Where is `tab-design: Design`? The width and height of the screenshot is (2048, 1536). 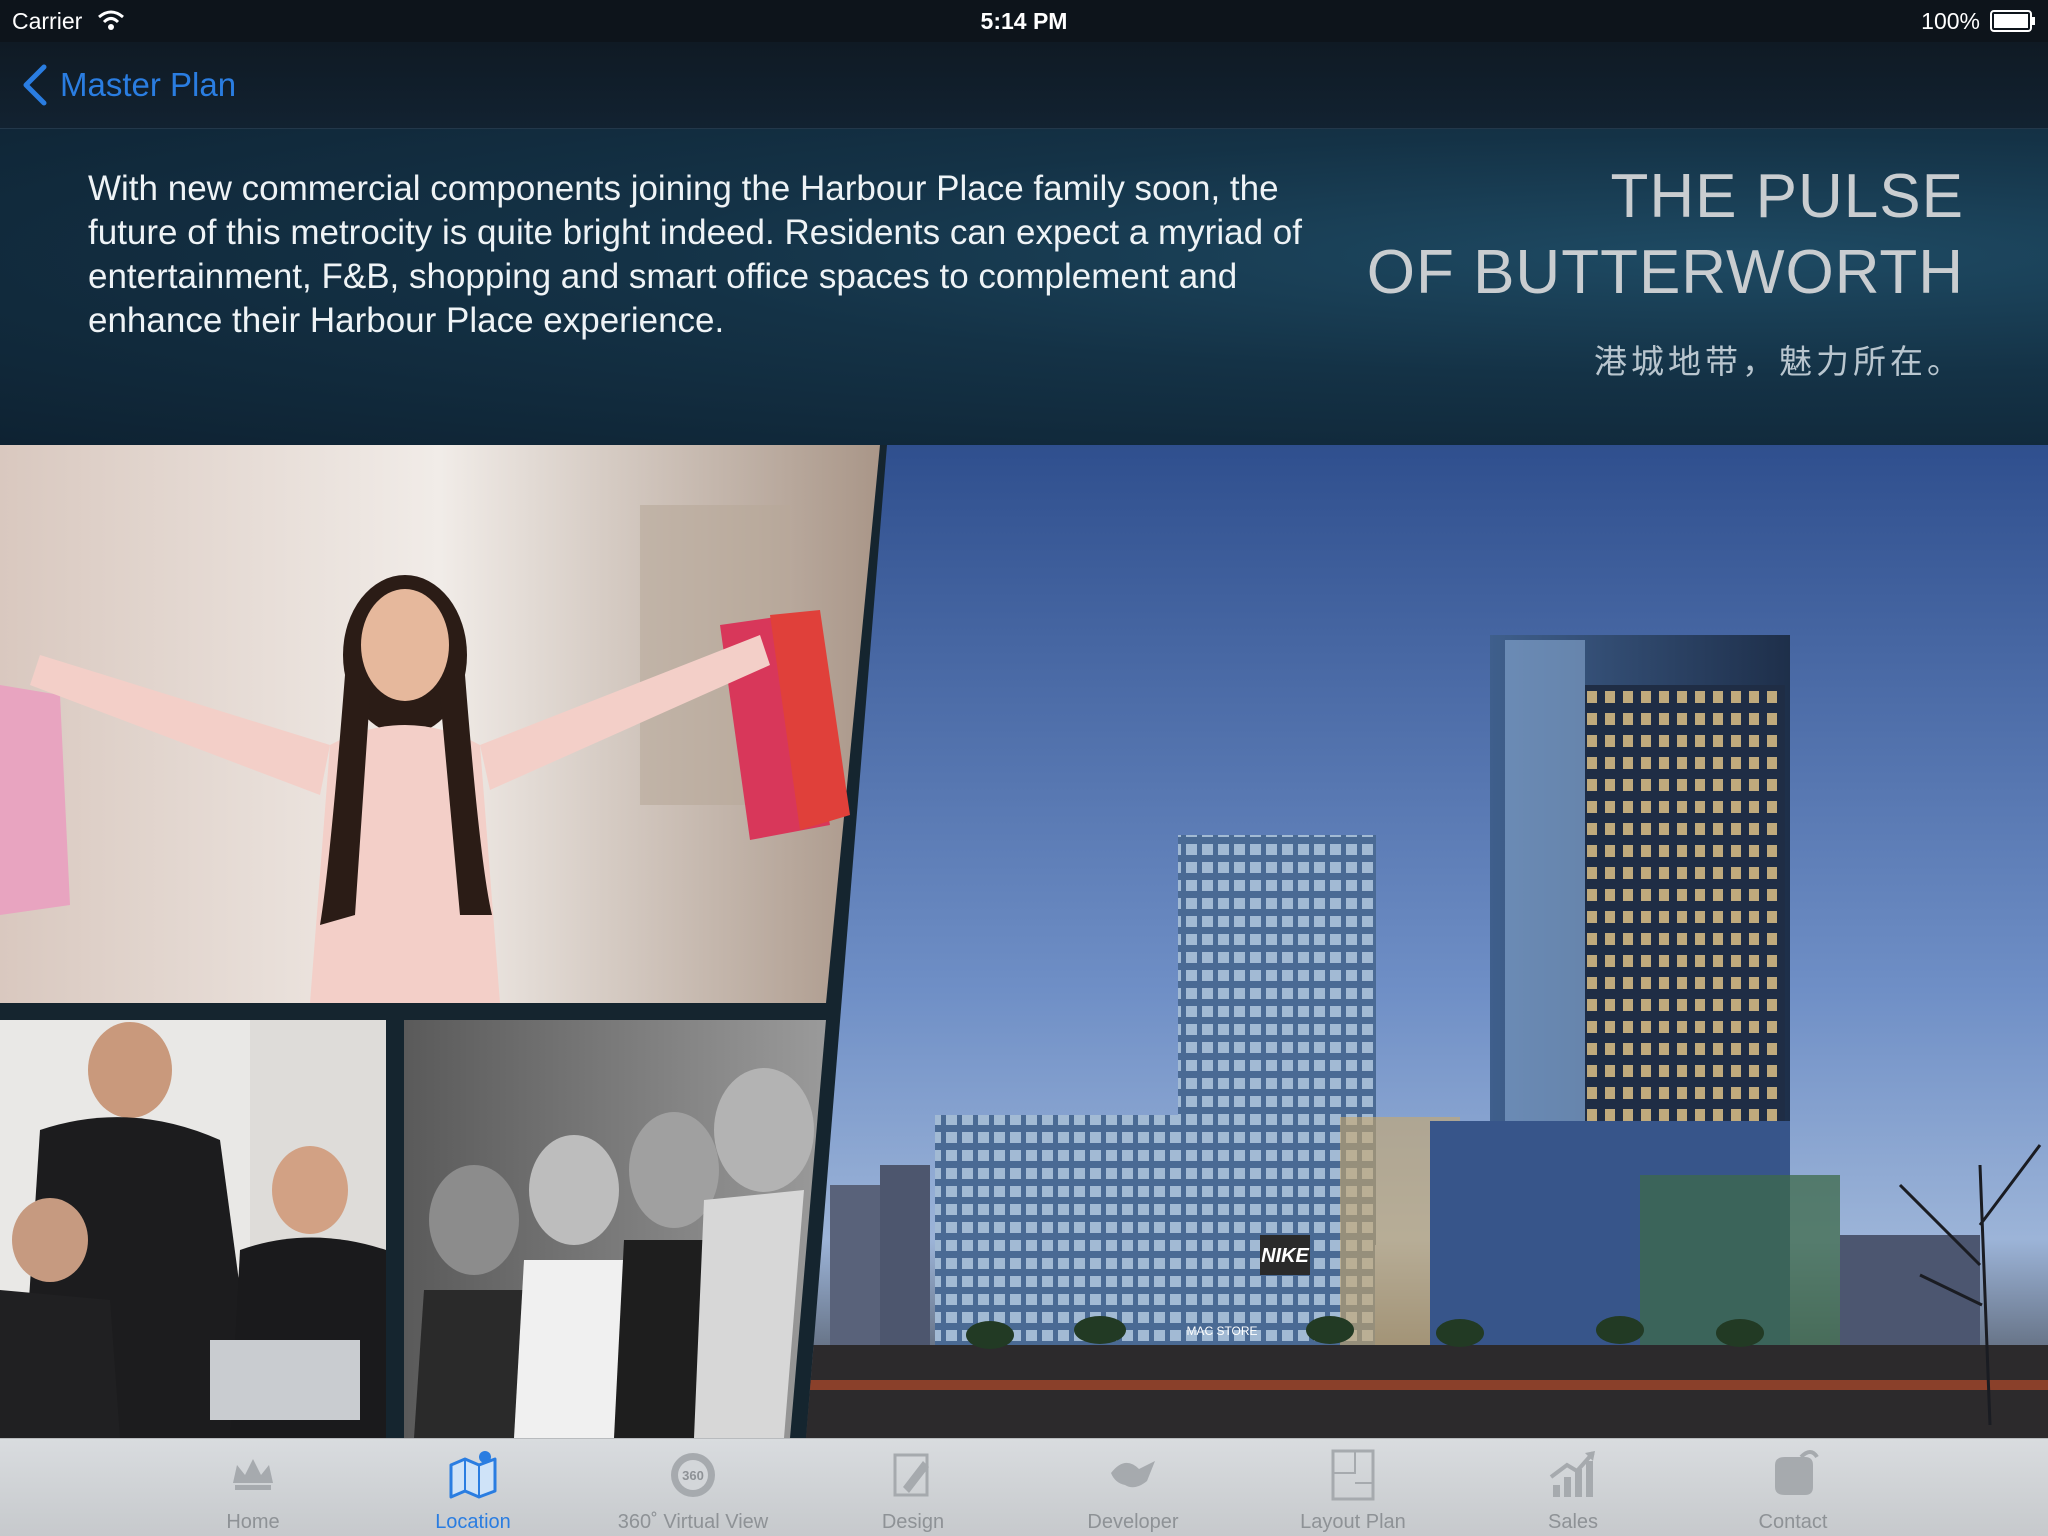
tab-design: Design is located at coordinates (913, 1487).